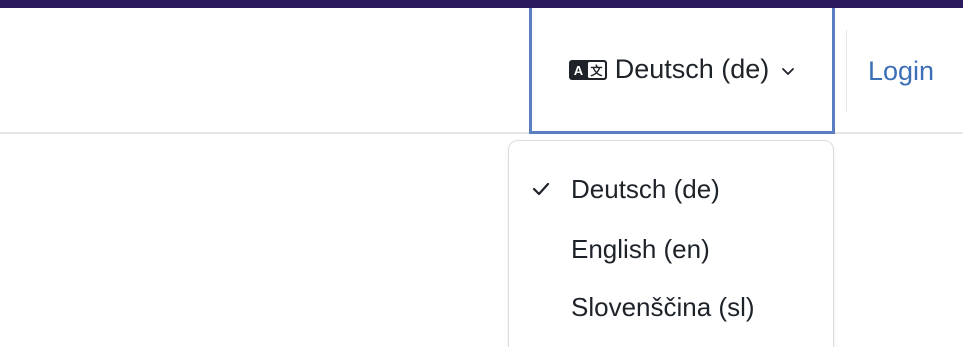  I want to click on language-option-label: Slovenščina (sl), so click(663, 306).